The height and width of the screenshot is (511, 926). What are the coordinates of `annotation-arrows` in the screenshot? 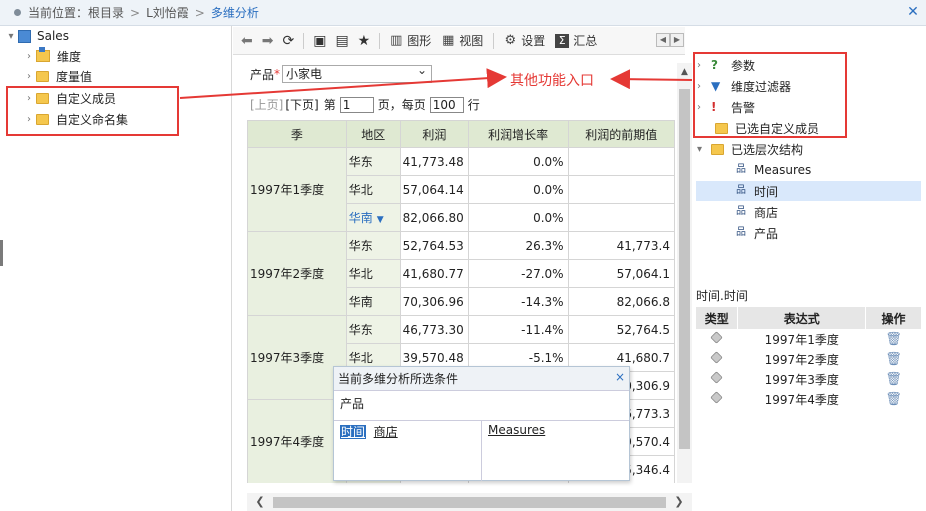 It's located at (436, 83).